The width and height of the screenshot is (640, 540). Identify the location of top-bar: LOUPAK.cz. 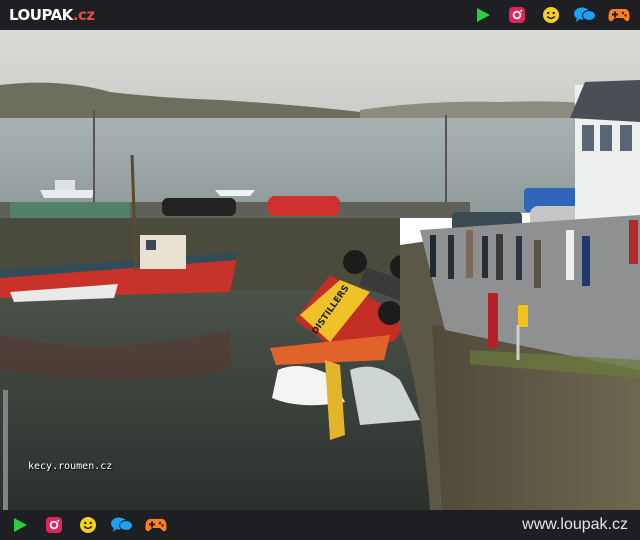
(320, 15).